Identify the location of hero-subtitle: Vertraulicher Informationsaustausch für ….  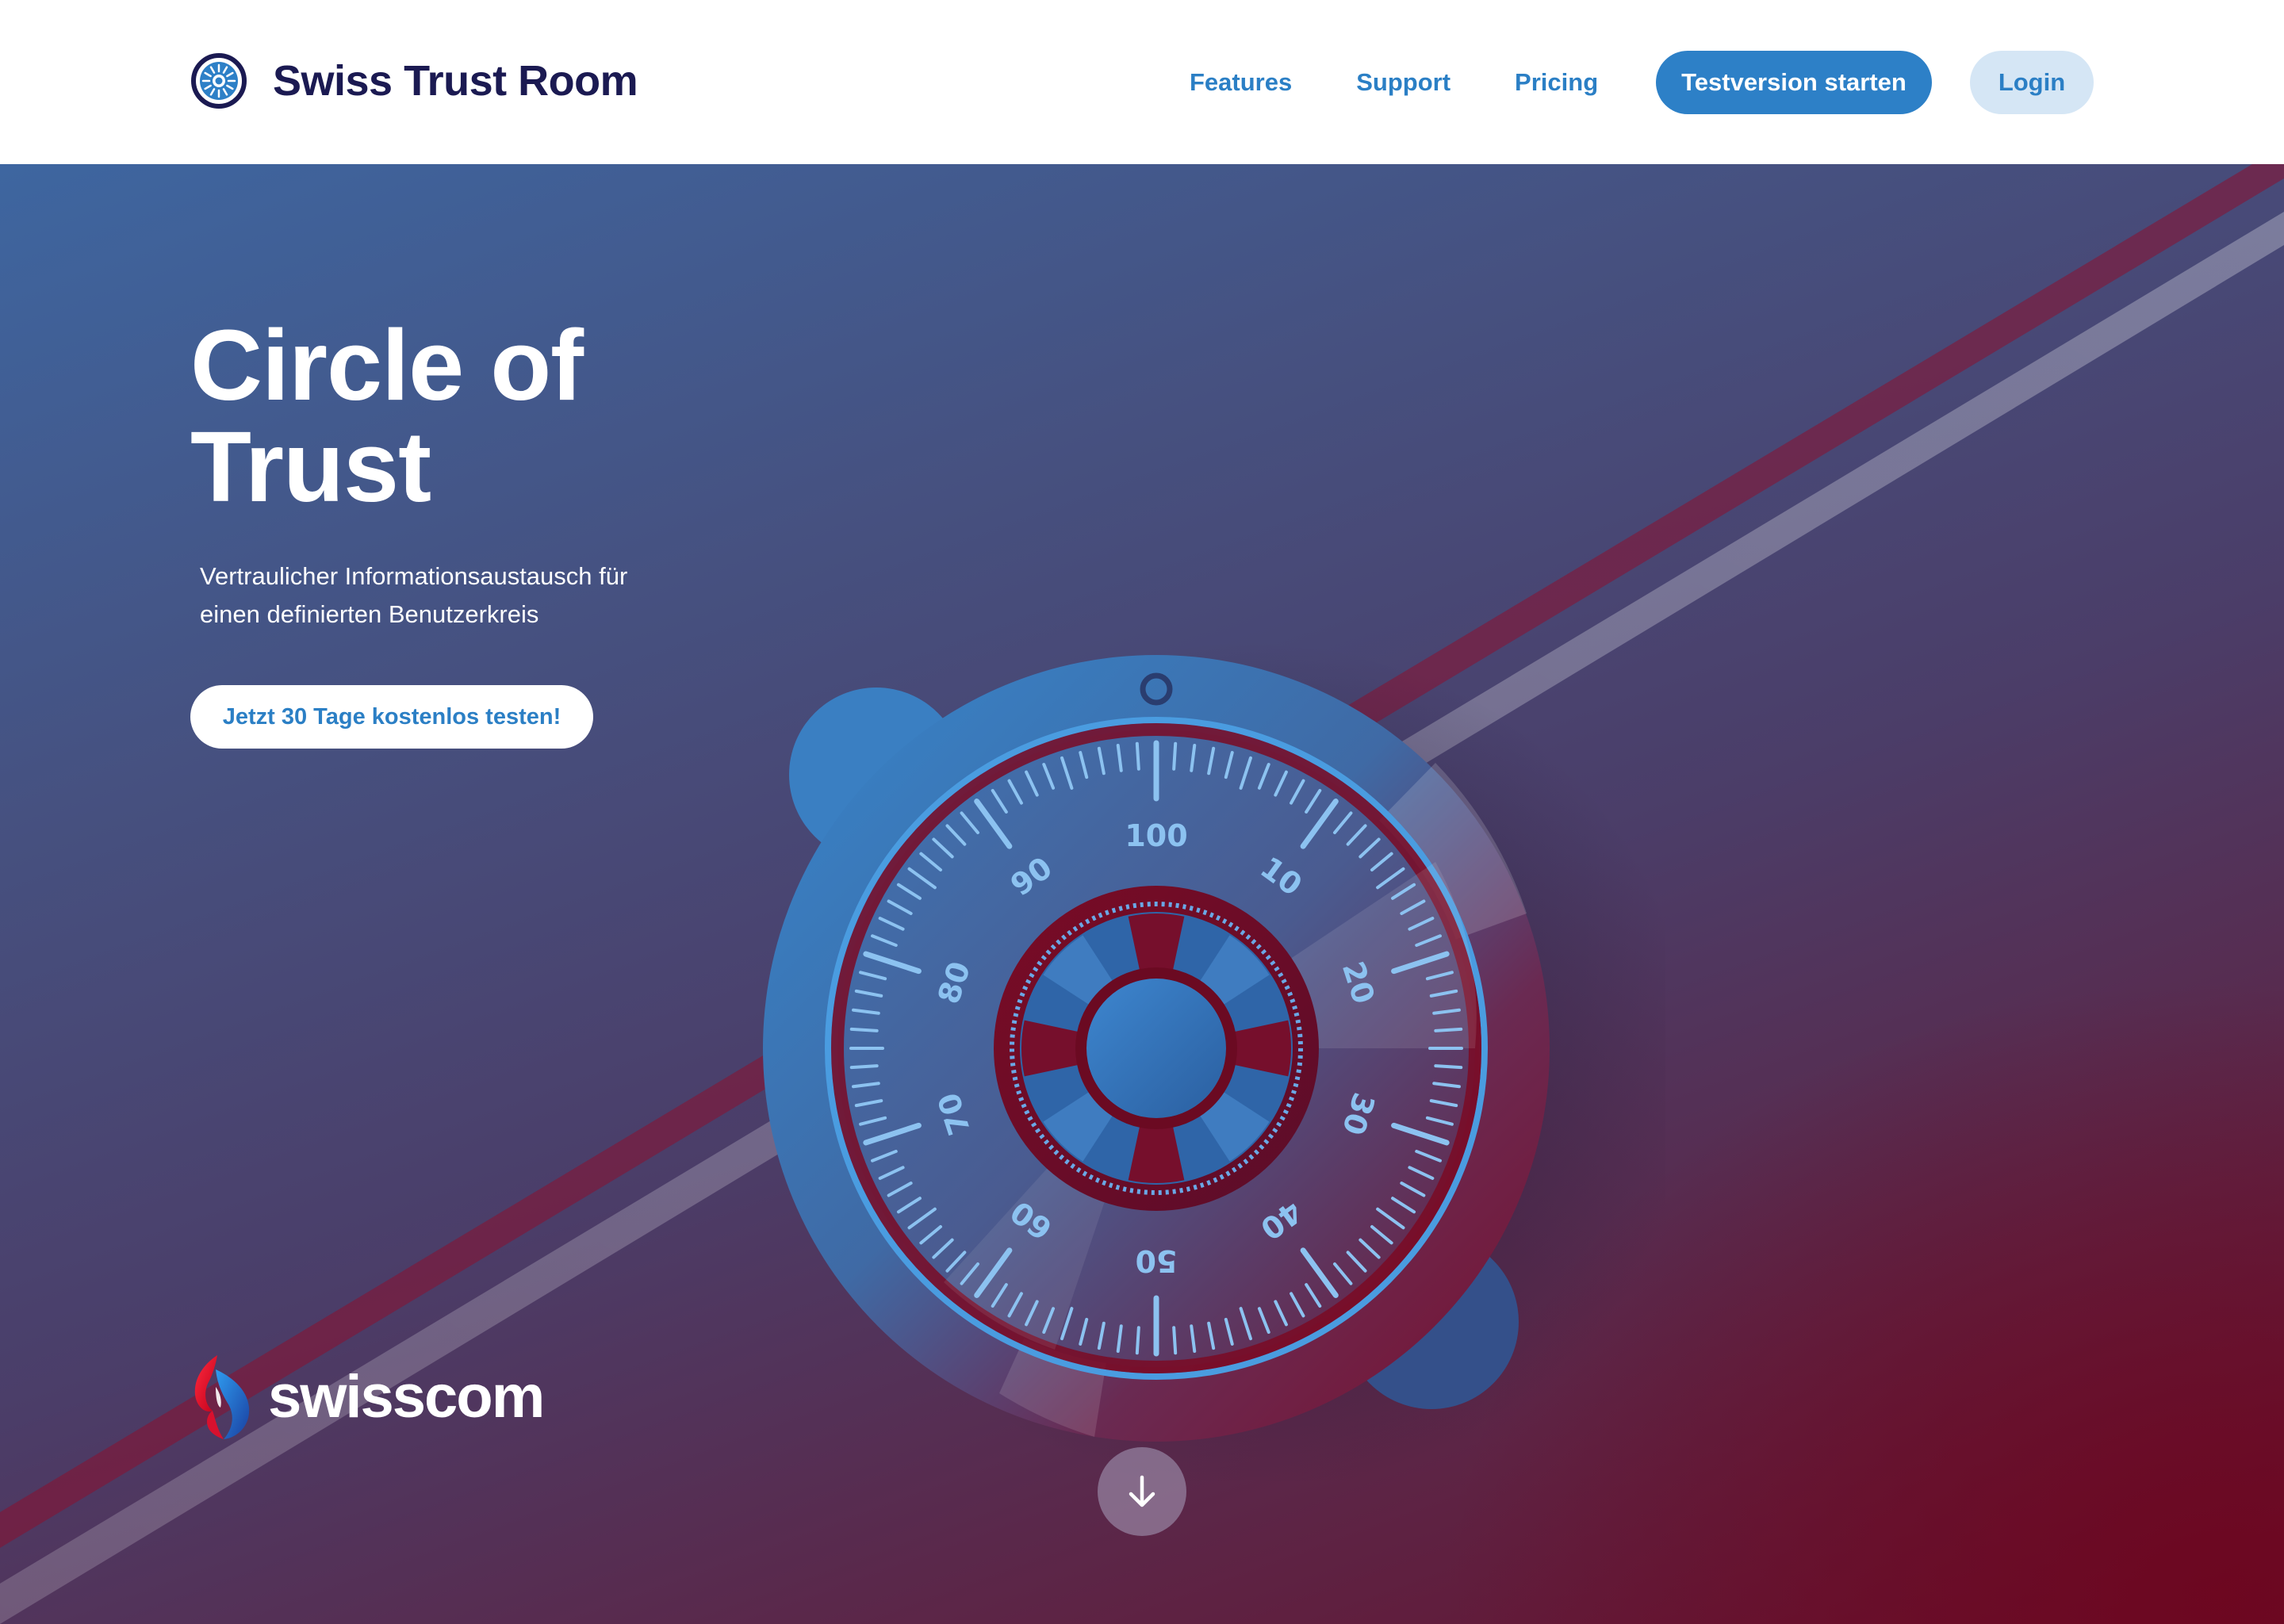
(446, 595).